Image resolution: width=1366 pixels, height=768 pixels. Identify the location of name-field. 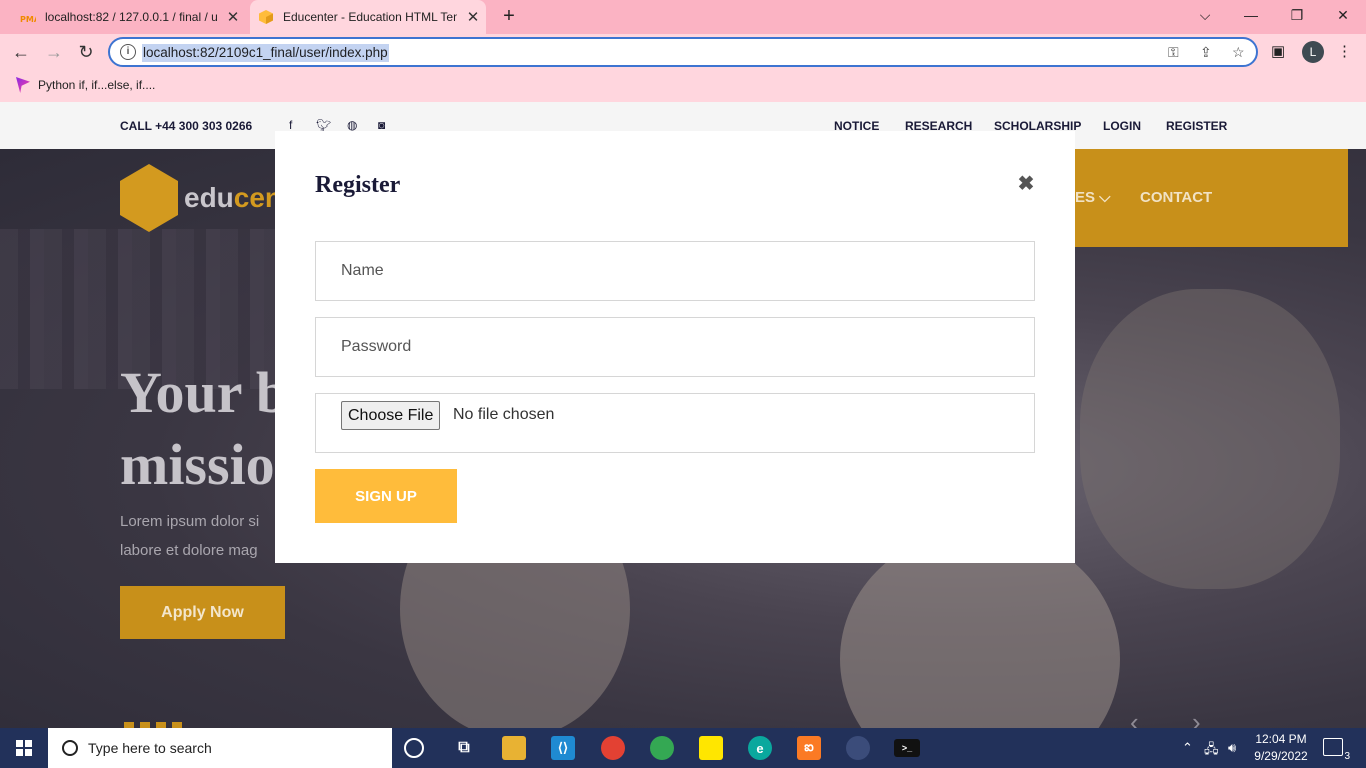
(675, 271).